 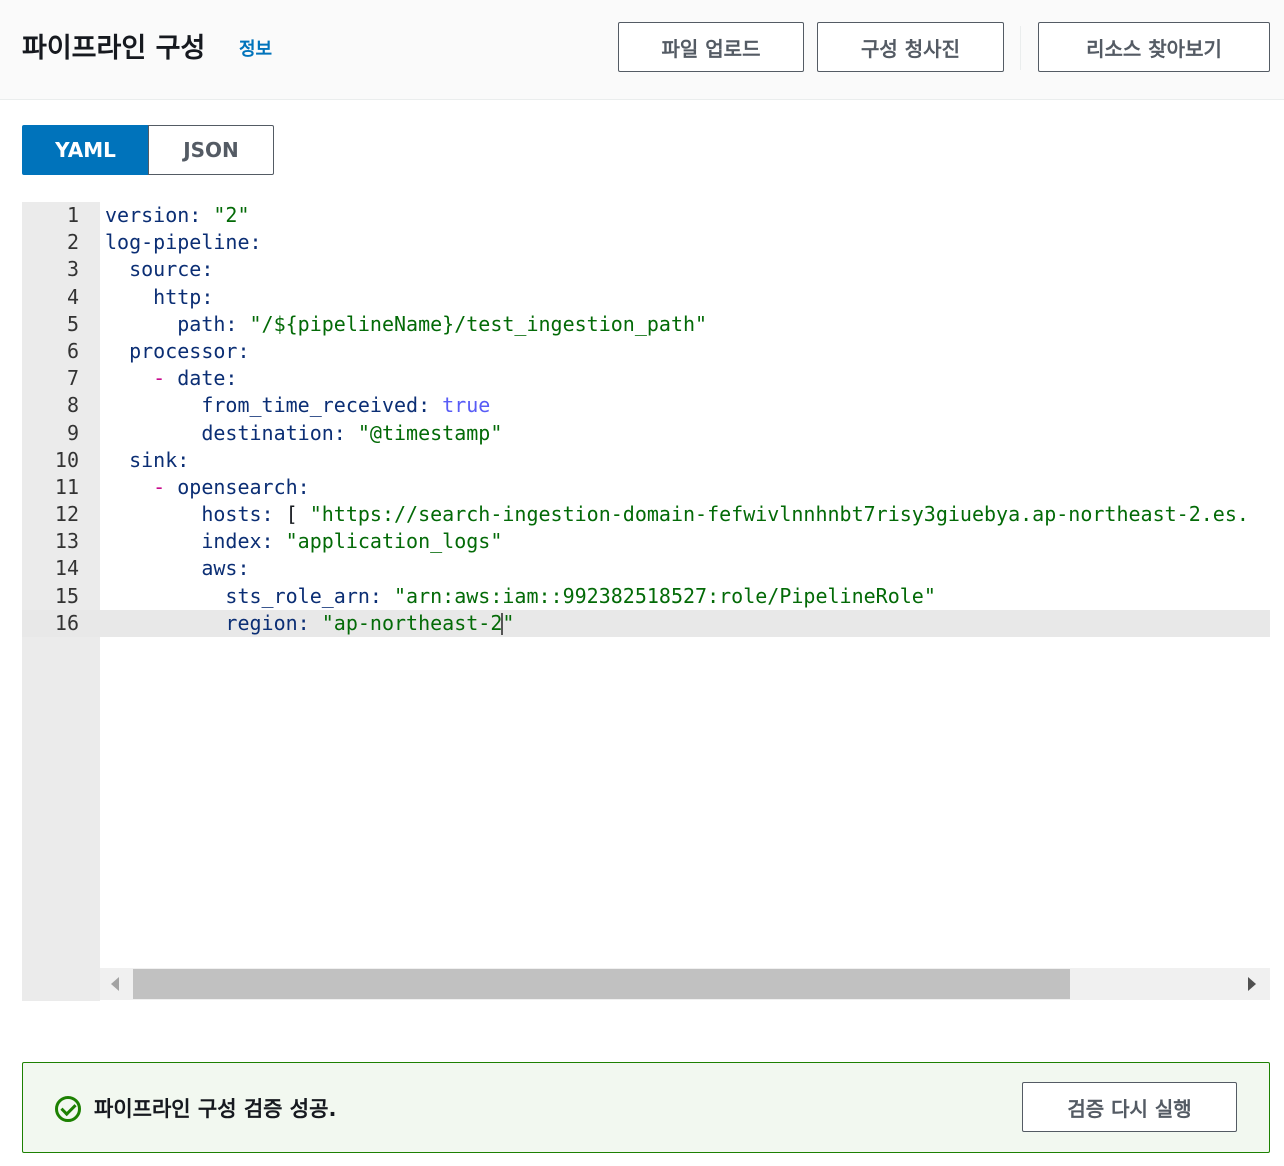 I want to click on yaml-key: aws:, so click(x=225, y=568).